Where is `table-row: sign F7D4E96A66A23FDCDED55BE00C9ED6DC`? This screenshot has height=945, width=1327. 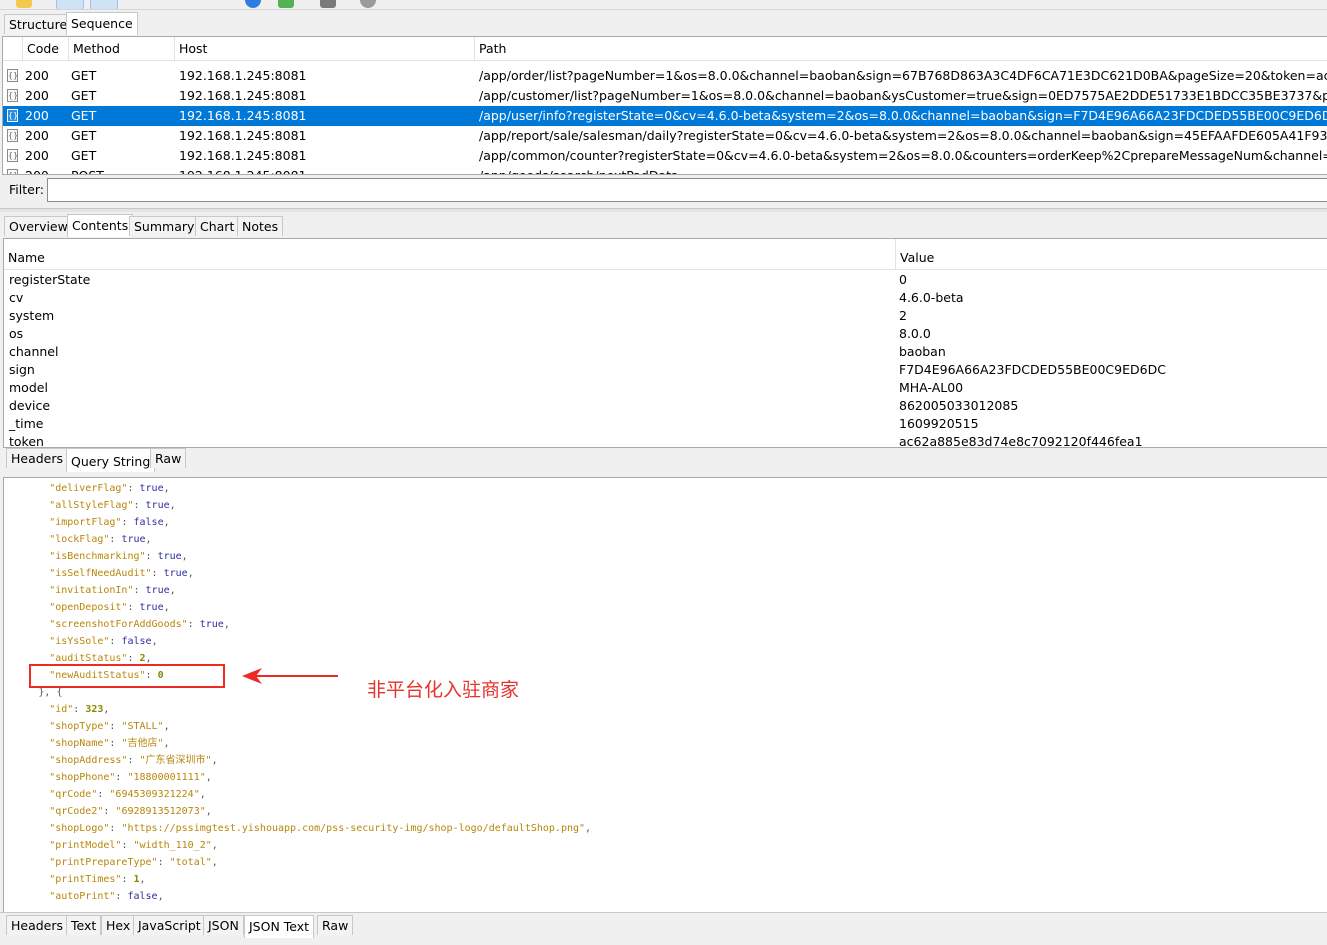 table-row: sign F7D4E96A66A23FDCDED55BE00C9ED6DC is located at coordinates (665, 370).